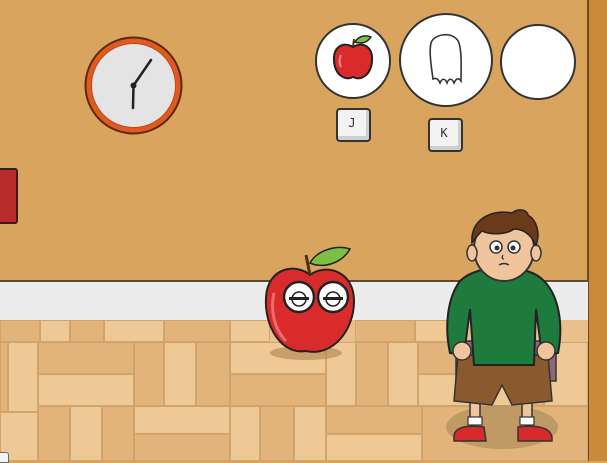 The width and height of the screenshot is (607, 463). I want to click on apple-icon, so click(353, 57).